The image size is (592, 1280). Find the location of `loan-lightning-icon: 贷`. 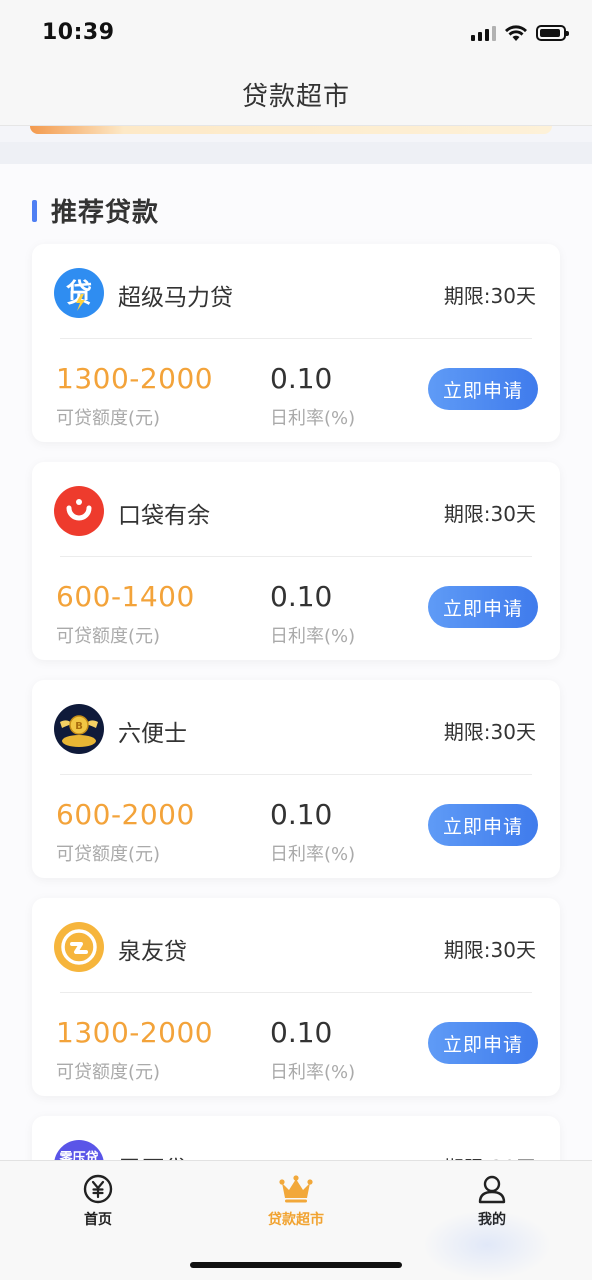

loan-lightning-icon: 贷 is located at coordinates (79, 293).